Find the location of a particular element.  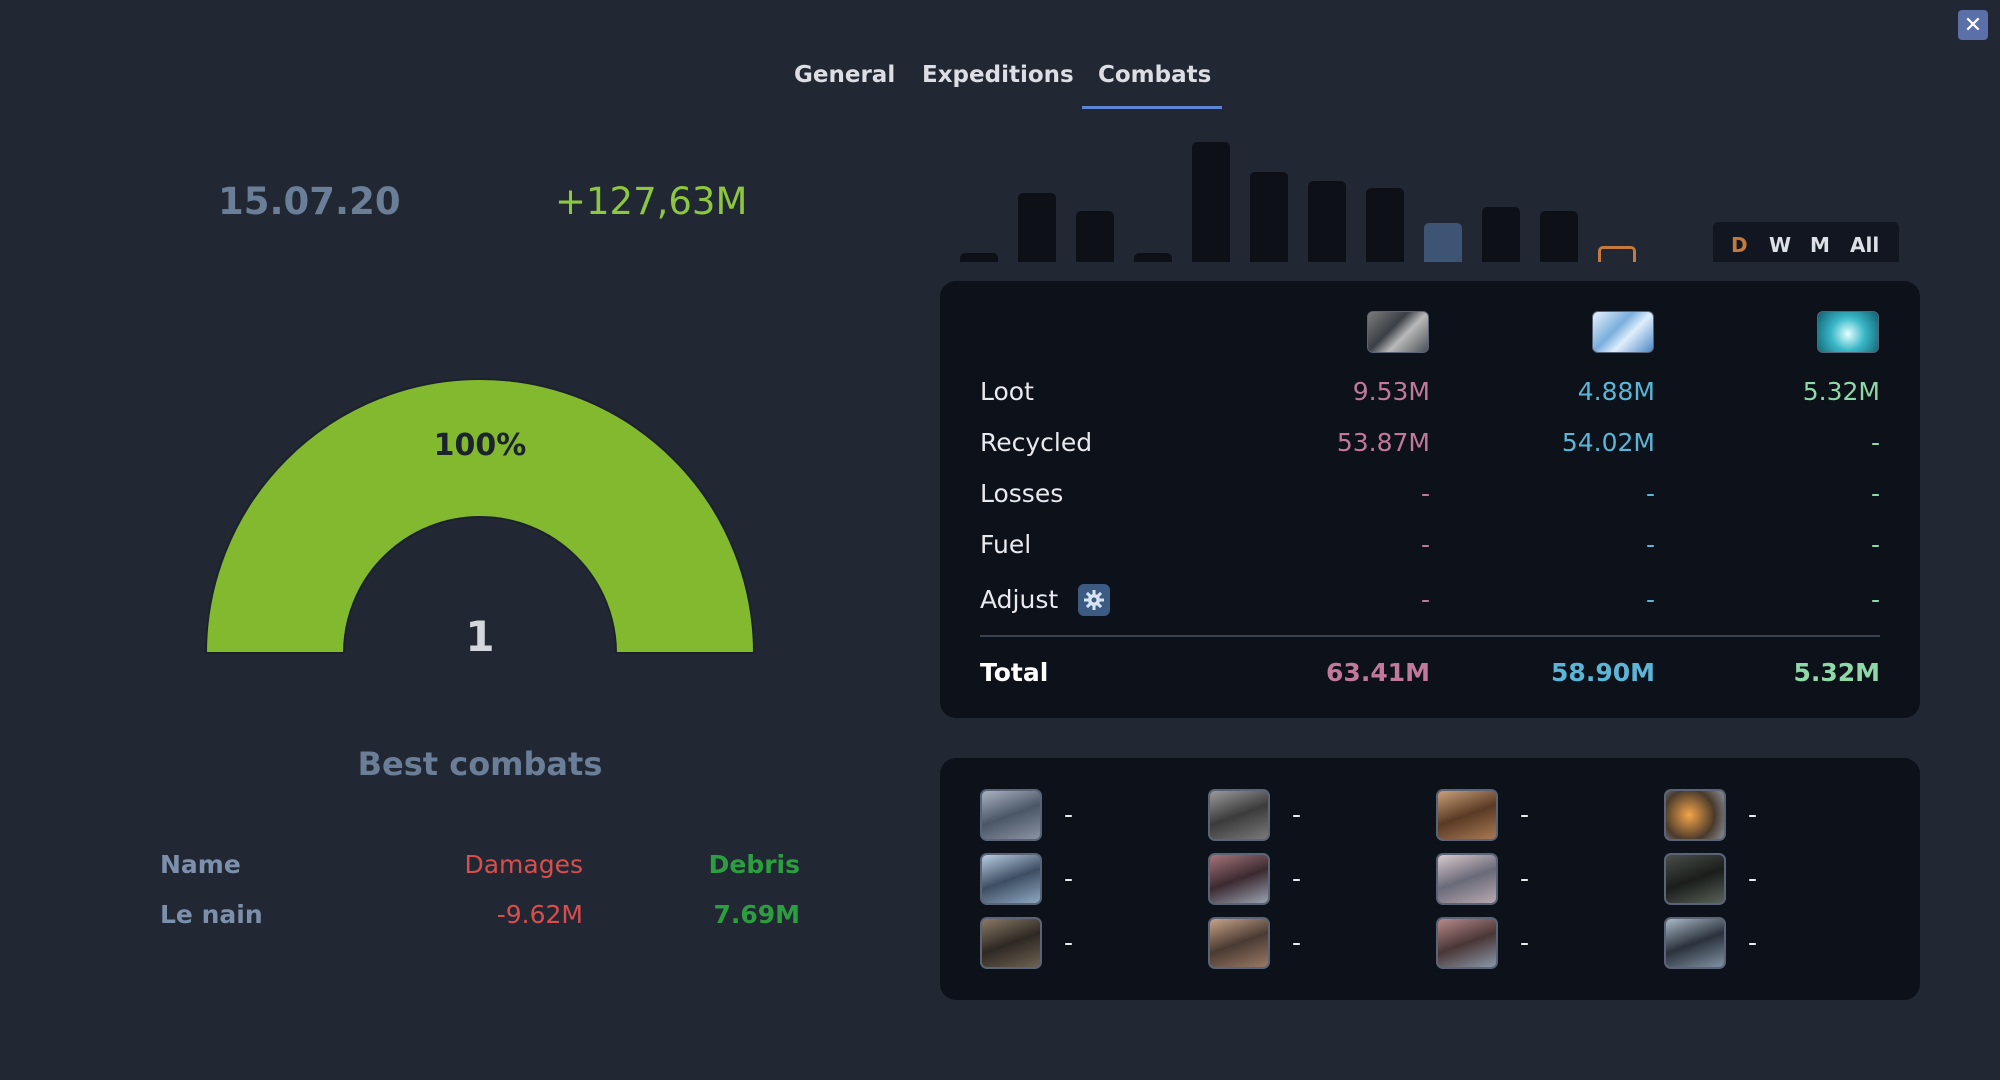

metal-icon is located at coordinates (1398, 332).